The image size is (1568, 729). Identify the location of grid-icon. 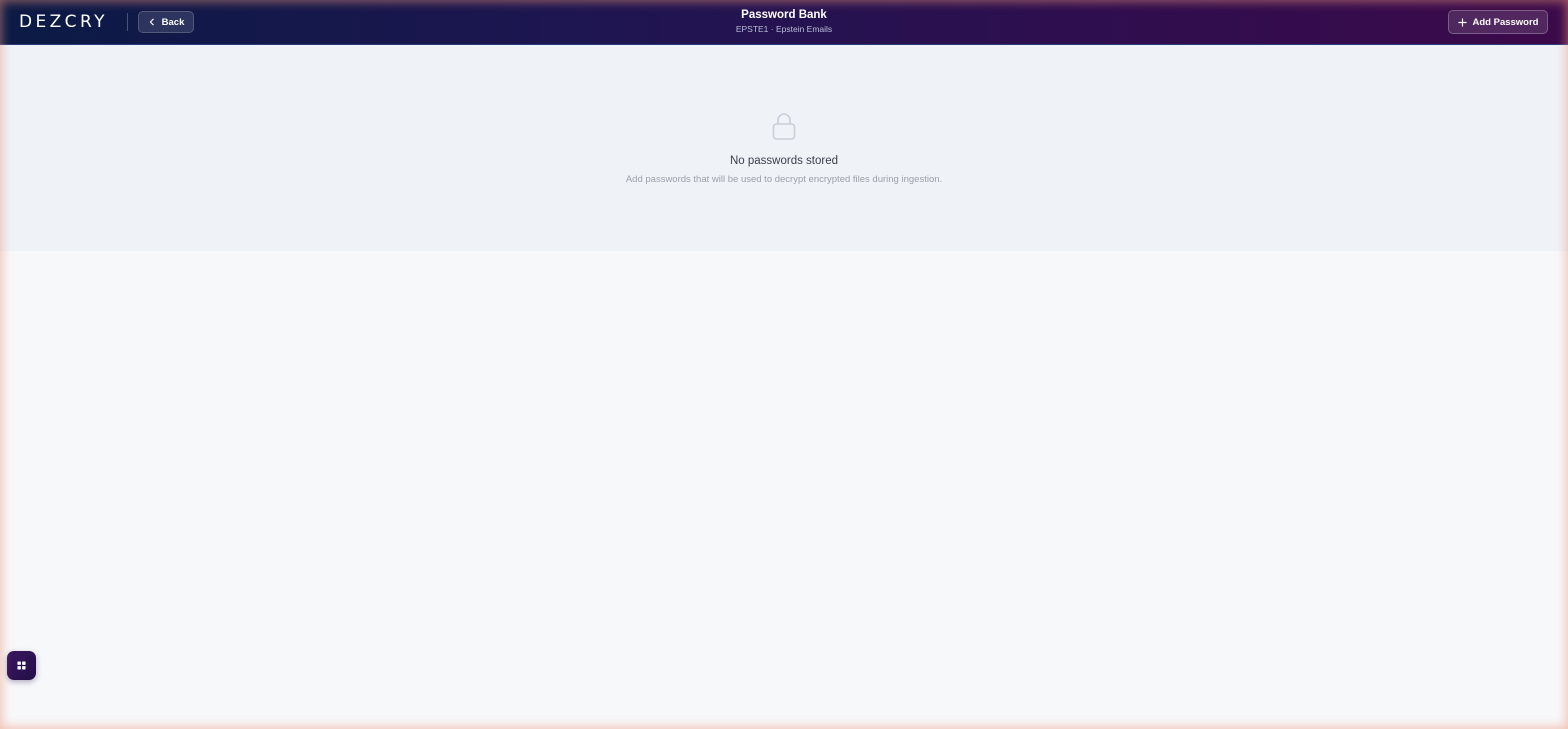
(21, 665).